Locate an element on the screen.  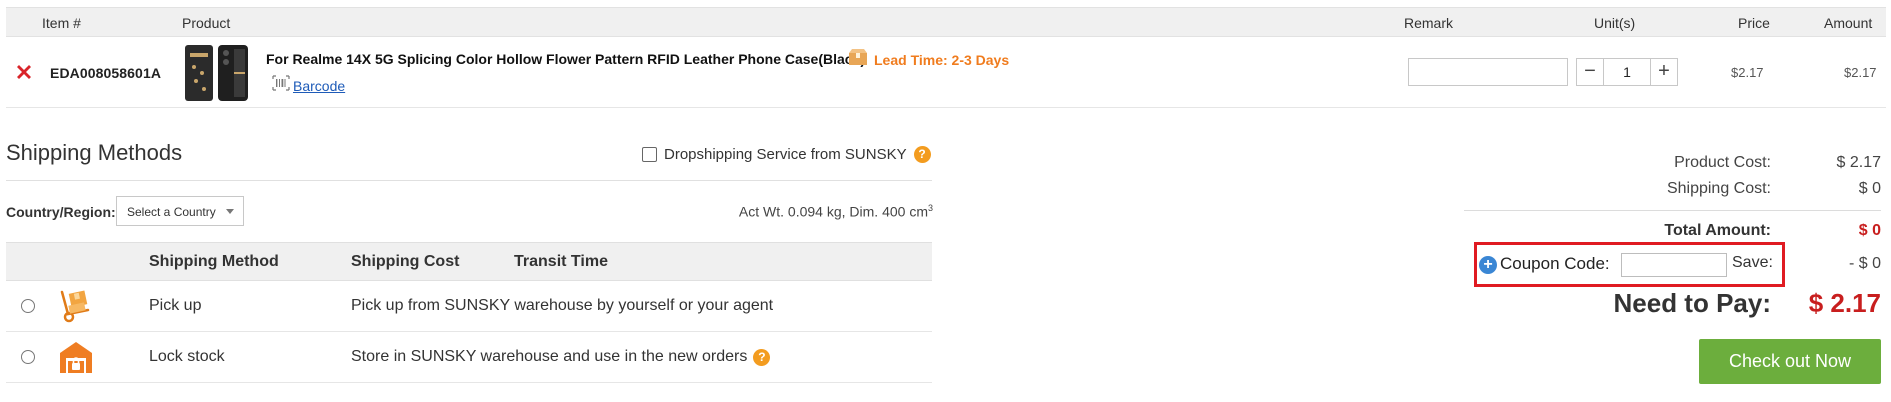
dropship-label: Dropshipping Service from SUNSKY is located at coordinates (785, 154).